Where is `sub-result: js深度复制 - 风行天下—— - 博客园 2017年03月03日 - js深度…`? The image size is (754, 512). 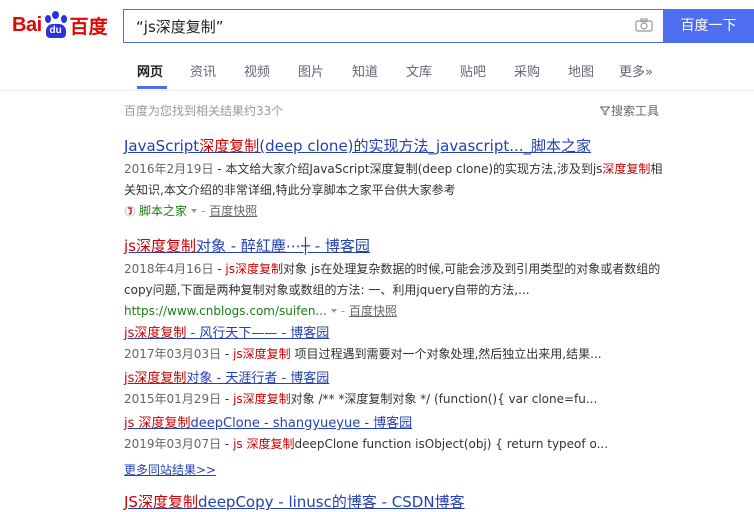
sub-result: js深度复制 - 风行天下—— - 博客园 2017年03月03日 - js深度… is located at coordinates (363, 344).